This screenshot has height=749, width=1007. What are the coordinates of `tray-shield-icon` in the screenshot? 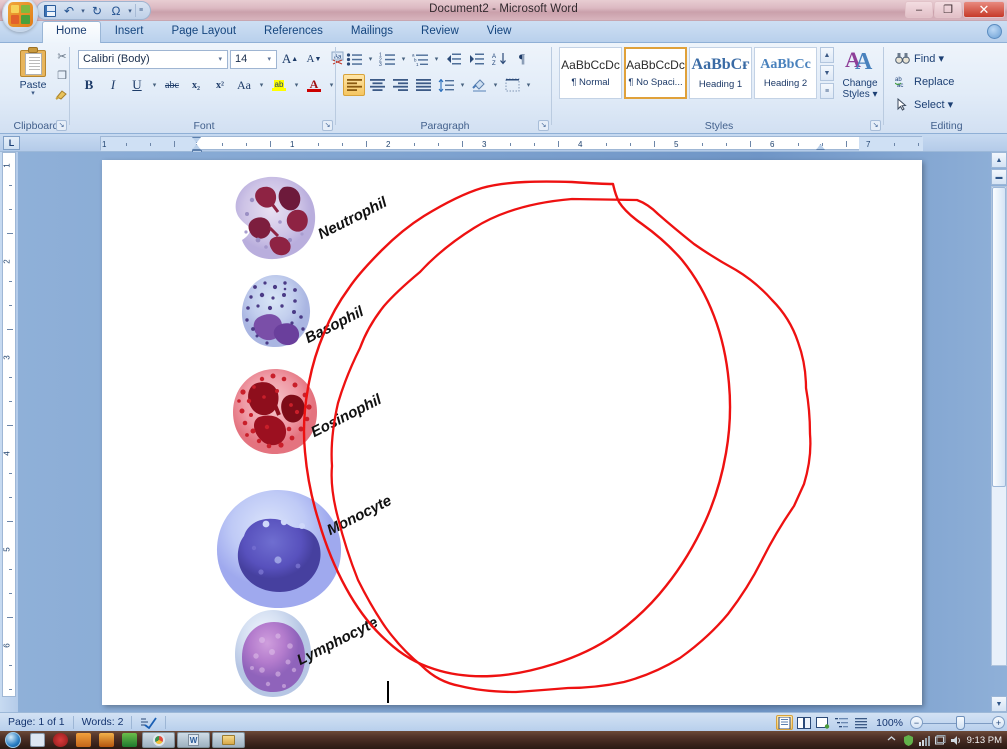 It's located at (908, 740).